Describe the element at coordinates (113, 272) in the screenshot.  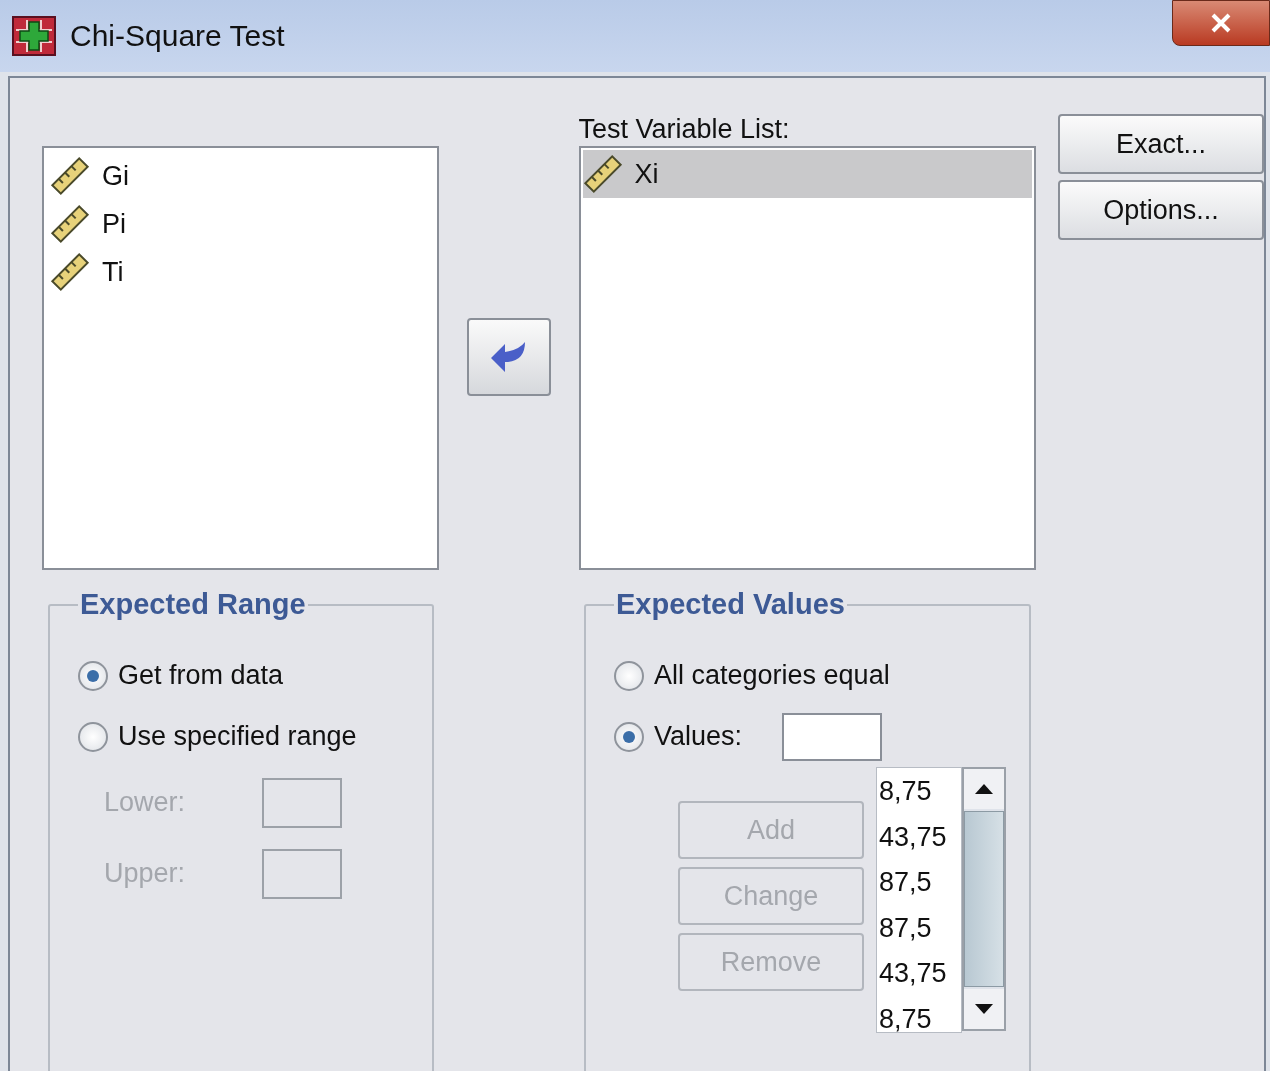
I see `variable-item: Ti` at that location.